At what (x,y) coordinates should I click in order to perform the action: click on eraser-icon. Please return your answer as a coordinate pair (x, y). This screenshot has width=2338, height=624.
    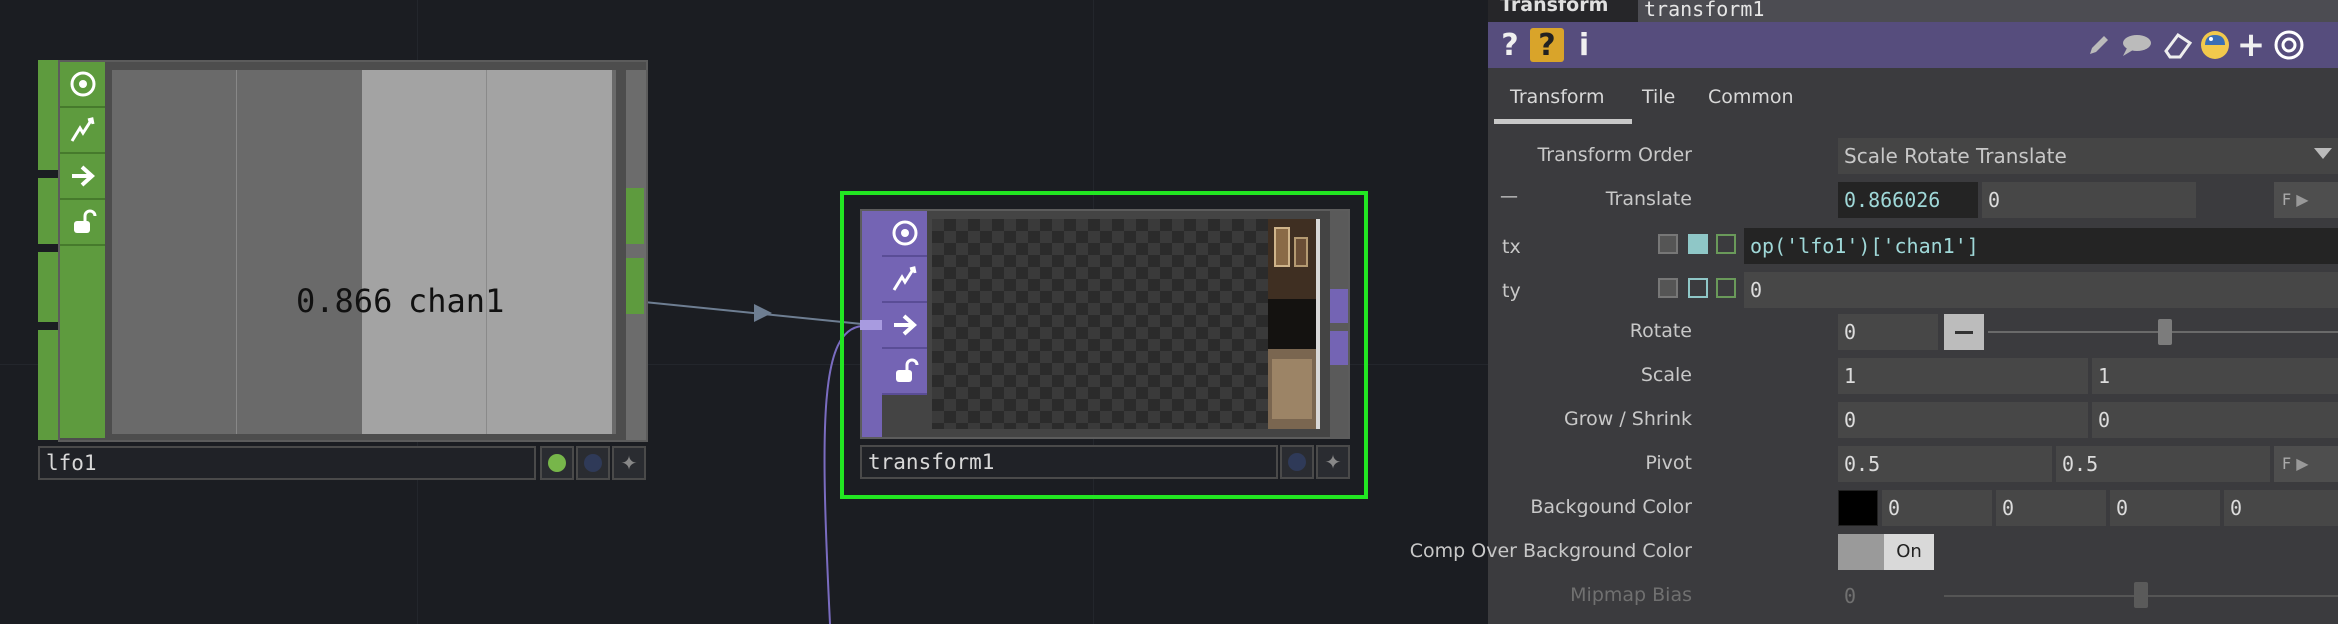
    Looking at the image, I should click on (2177, 45).